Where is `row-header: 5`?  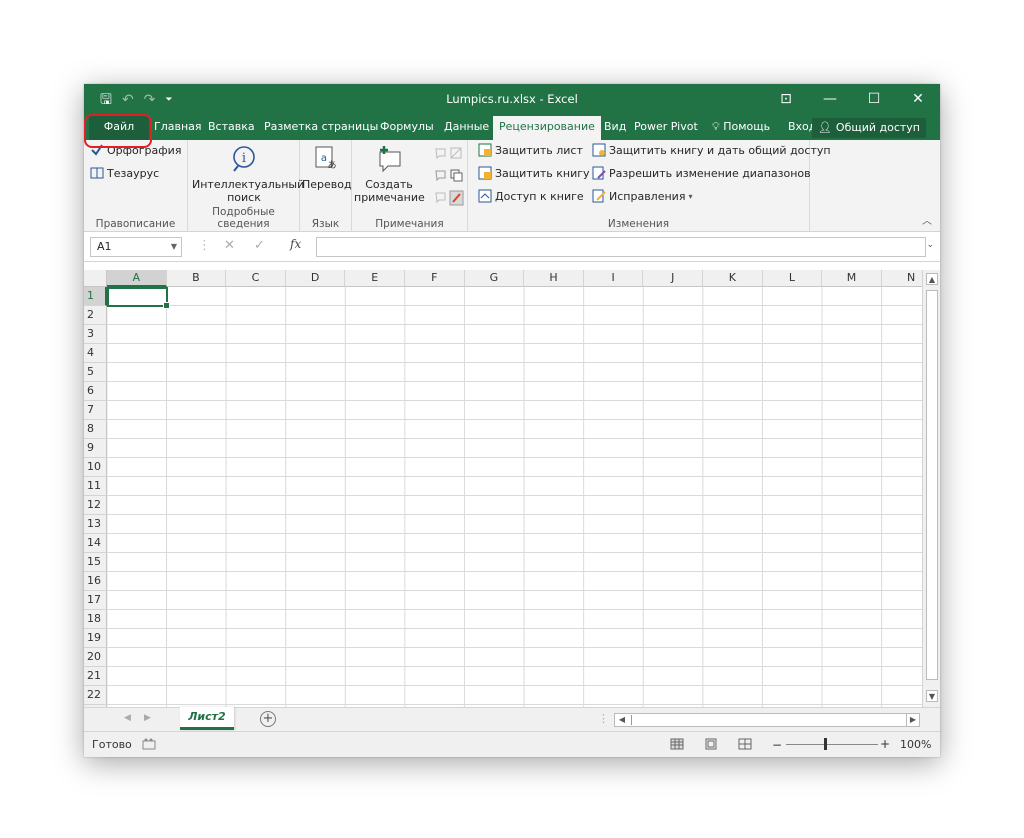
row-header: 5 is located at coordinates (95, 372).